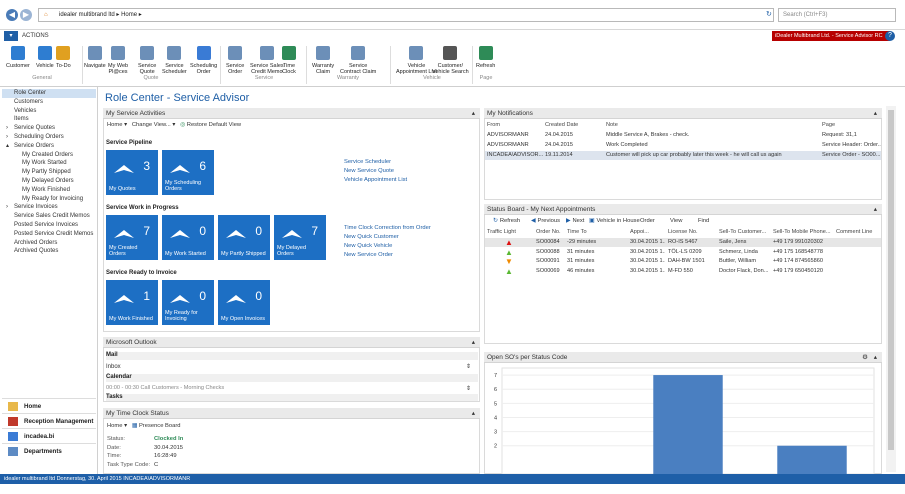  What do you see at coordinates (865, 357) in the screenshot?
I see `settings-icon: ⚙` at bounding box center [865, 357].